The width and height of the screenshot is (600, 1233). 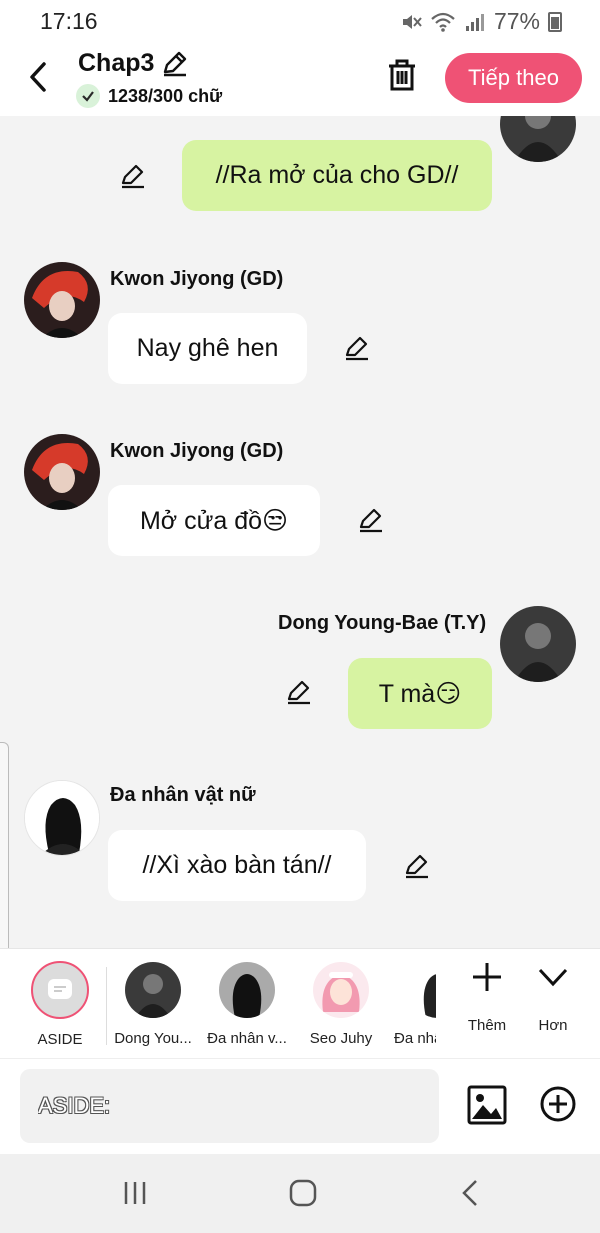 I want to click on word-count: 1238/300 chữ, so click(x=149, y=96).